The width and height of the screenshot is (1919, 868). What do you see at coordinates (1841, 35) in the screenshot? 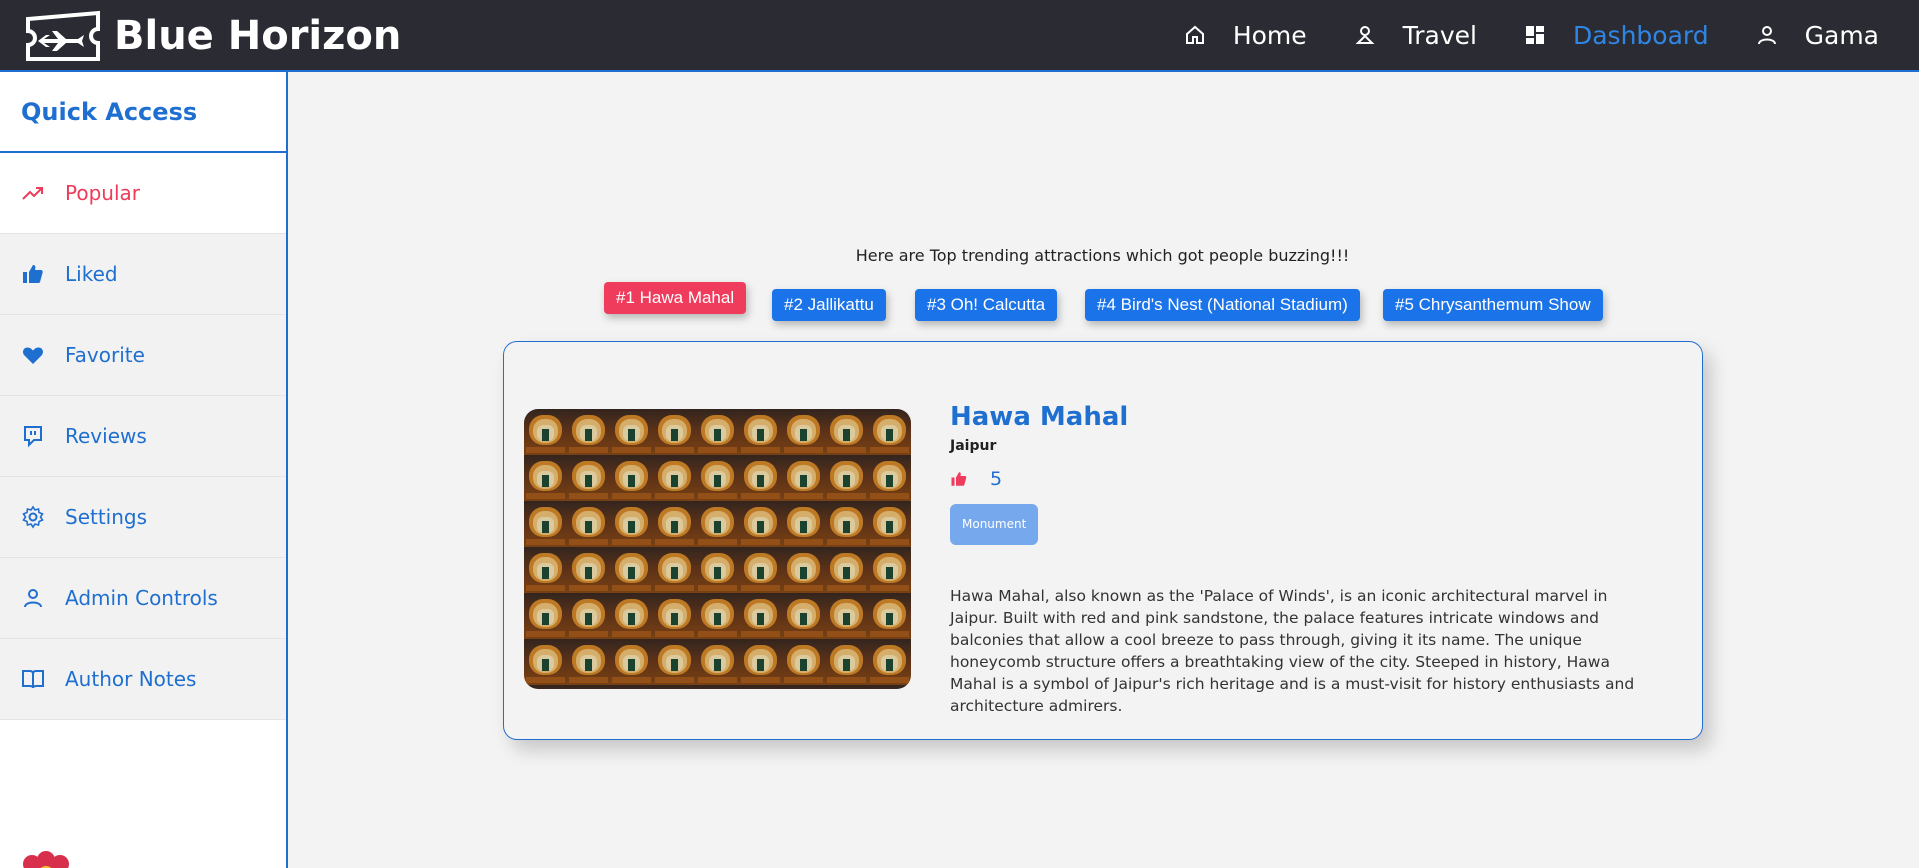
I see `nav-user-label: Gama` at bounding box center [1841, 35].